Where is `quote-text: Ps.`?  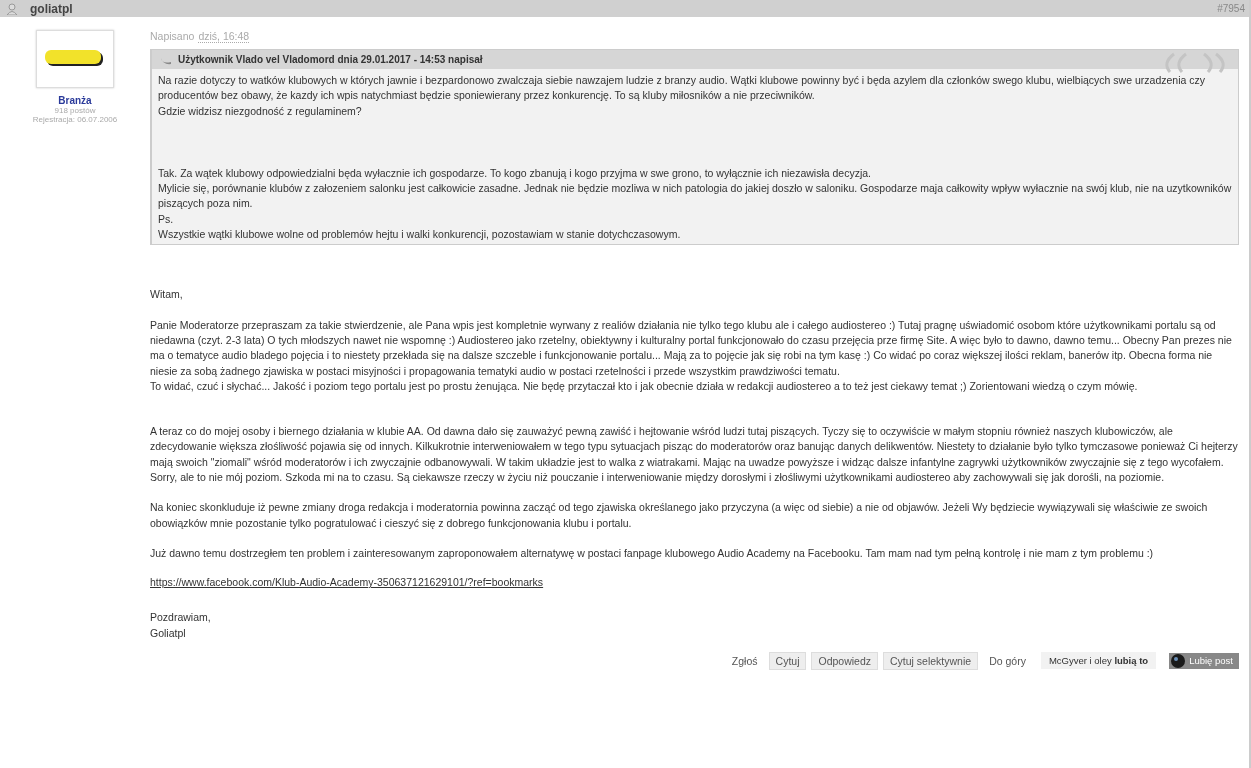 quote-text: Ps. is located at coordinates (166, 219).